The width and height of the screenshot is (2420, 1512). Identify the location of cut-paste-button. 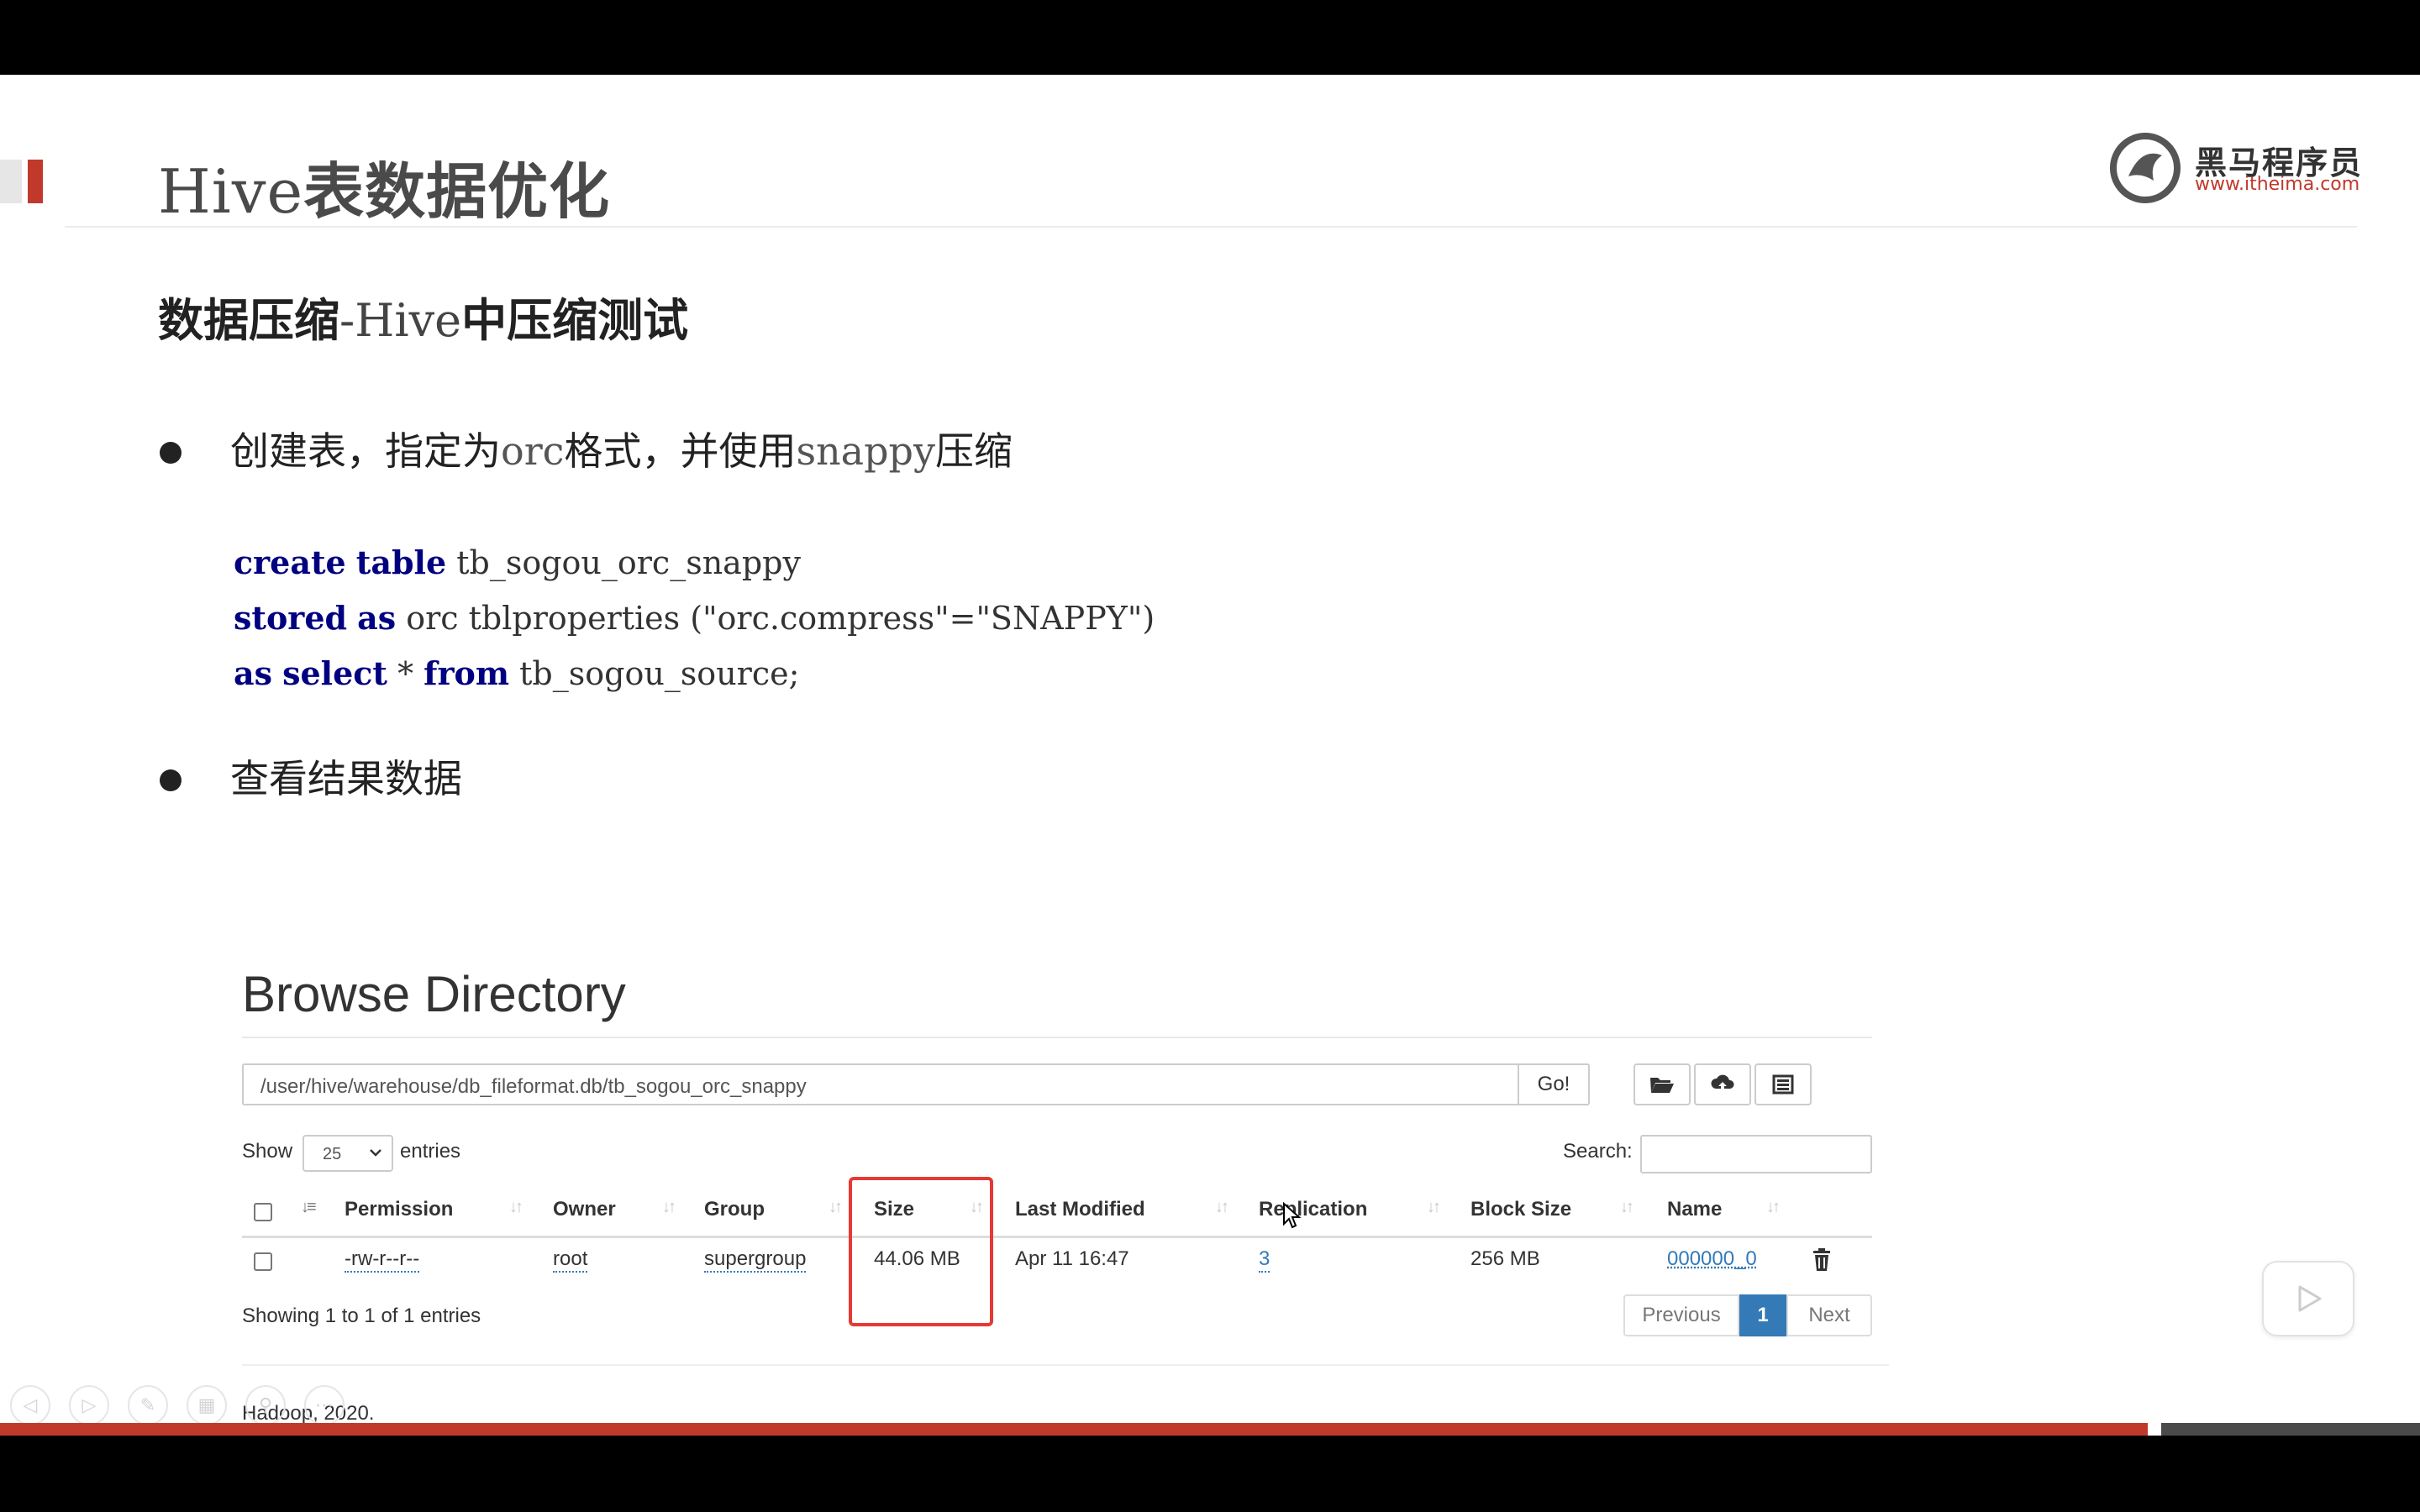
(1783, 1084).